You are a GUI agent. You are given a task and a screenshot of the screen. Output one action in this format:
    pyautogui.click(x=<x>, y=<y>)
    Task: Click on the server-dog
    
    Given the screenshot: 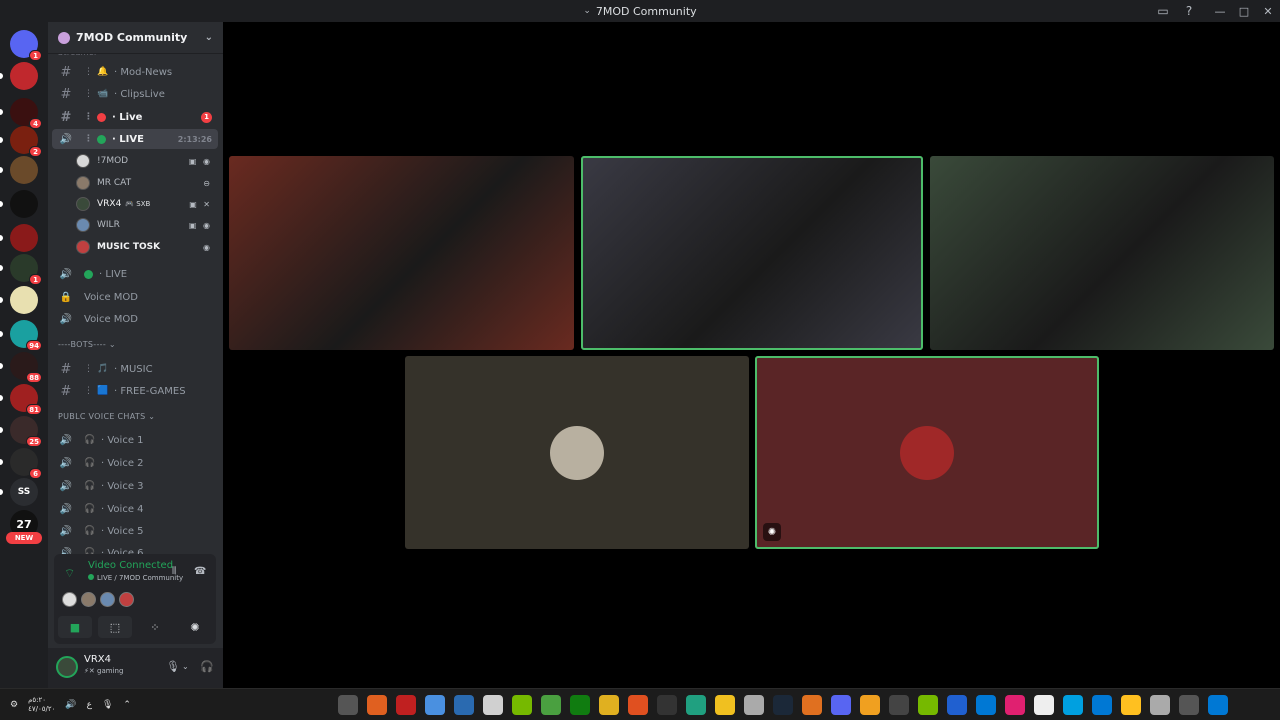 What is the action you would take?
    pyautogui.click(x=24, y=170)
    